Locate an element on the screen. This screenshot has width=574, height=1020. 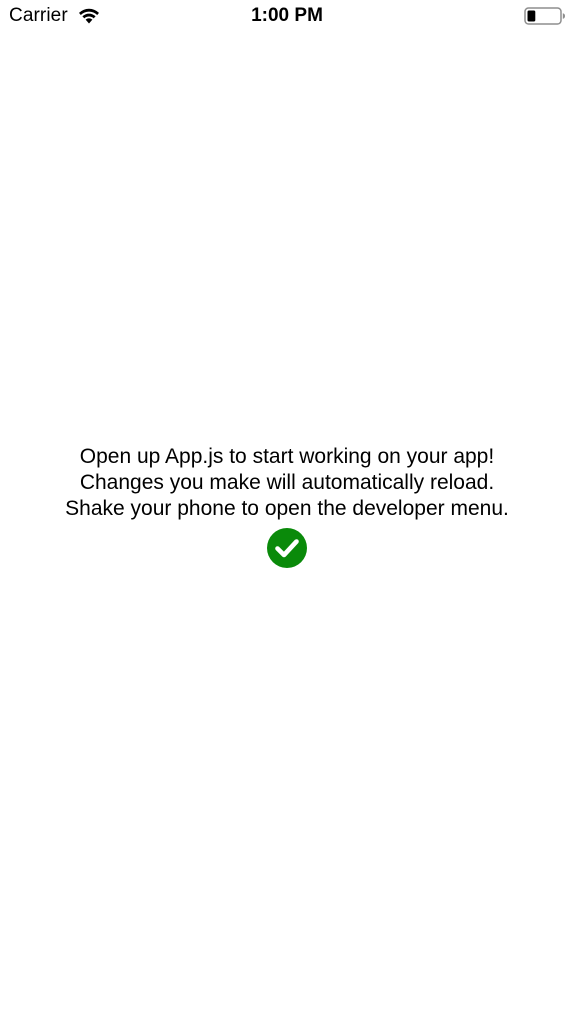
check-circle-icon is located at coordinates (287, 548).